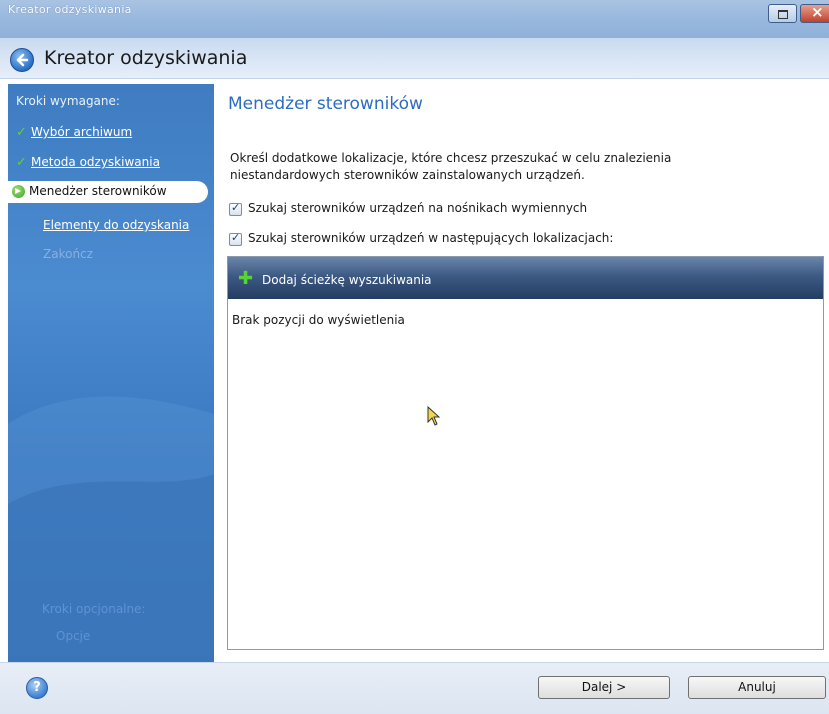 This screenshot has width=829, height=714. Describe the element at coordinates (414, 19) in the screenshot. I see `title-bar: Kreator odzyskiwania` at that location.